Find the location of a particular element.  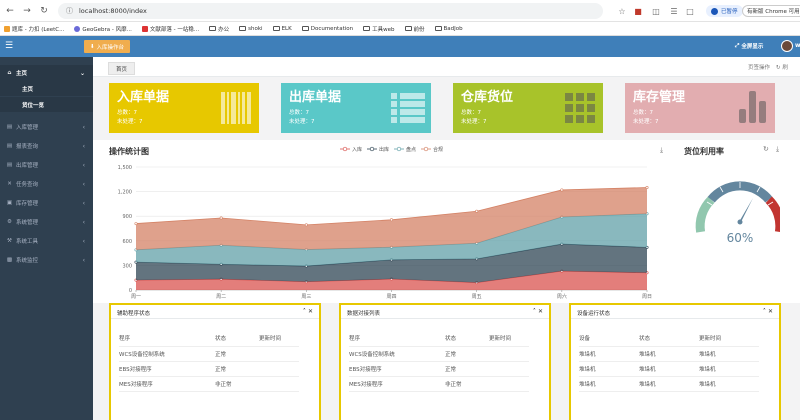

panel-title: 辅助程序状态 is located at coordinates (134, 314).